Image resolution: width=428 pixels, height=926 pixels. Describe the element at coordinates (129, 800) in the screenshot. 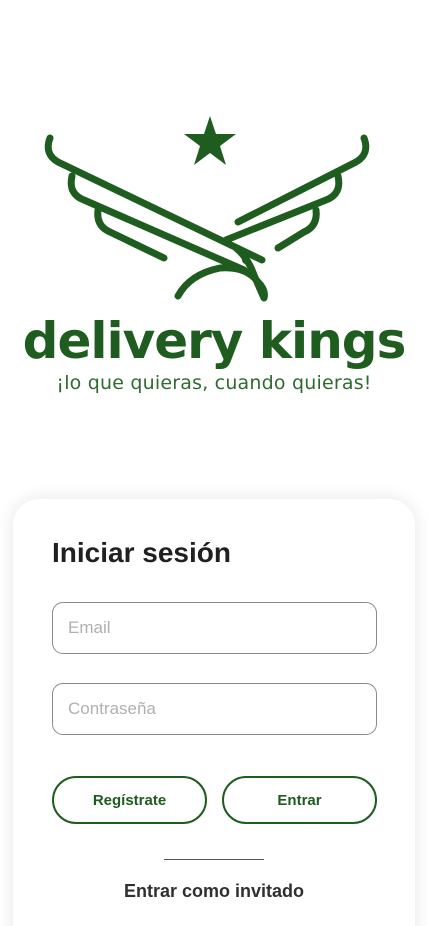

I see `register-button: Regístrate` at that location.